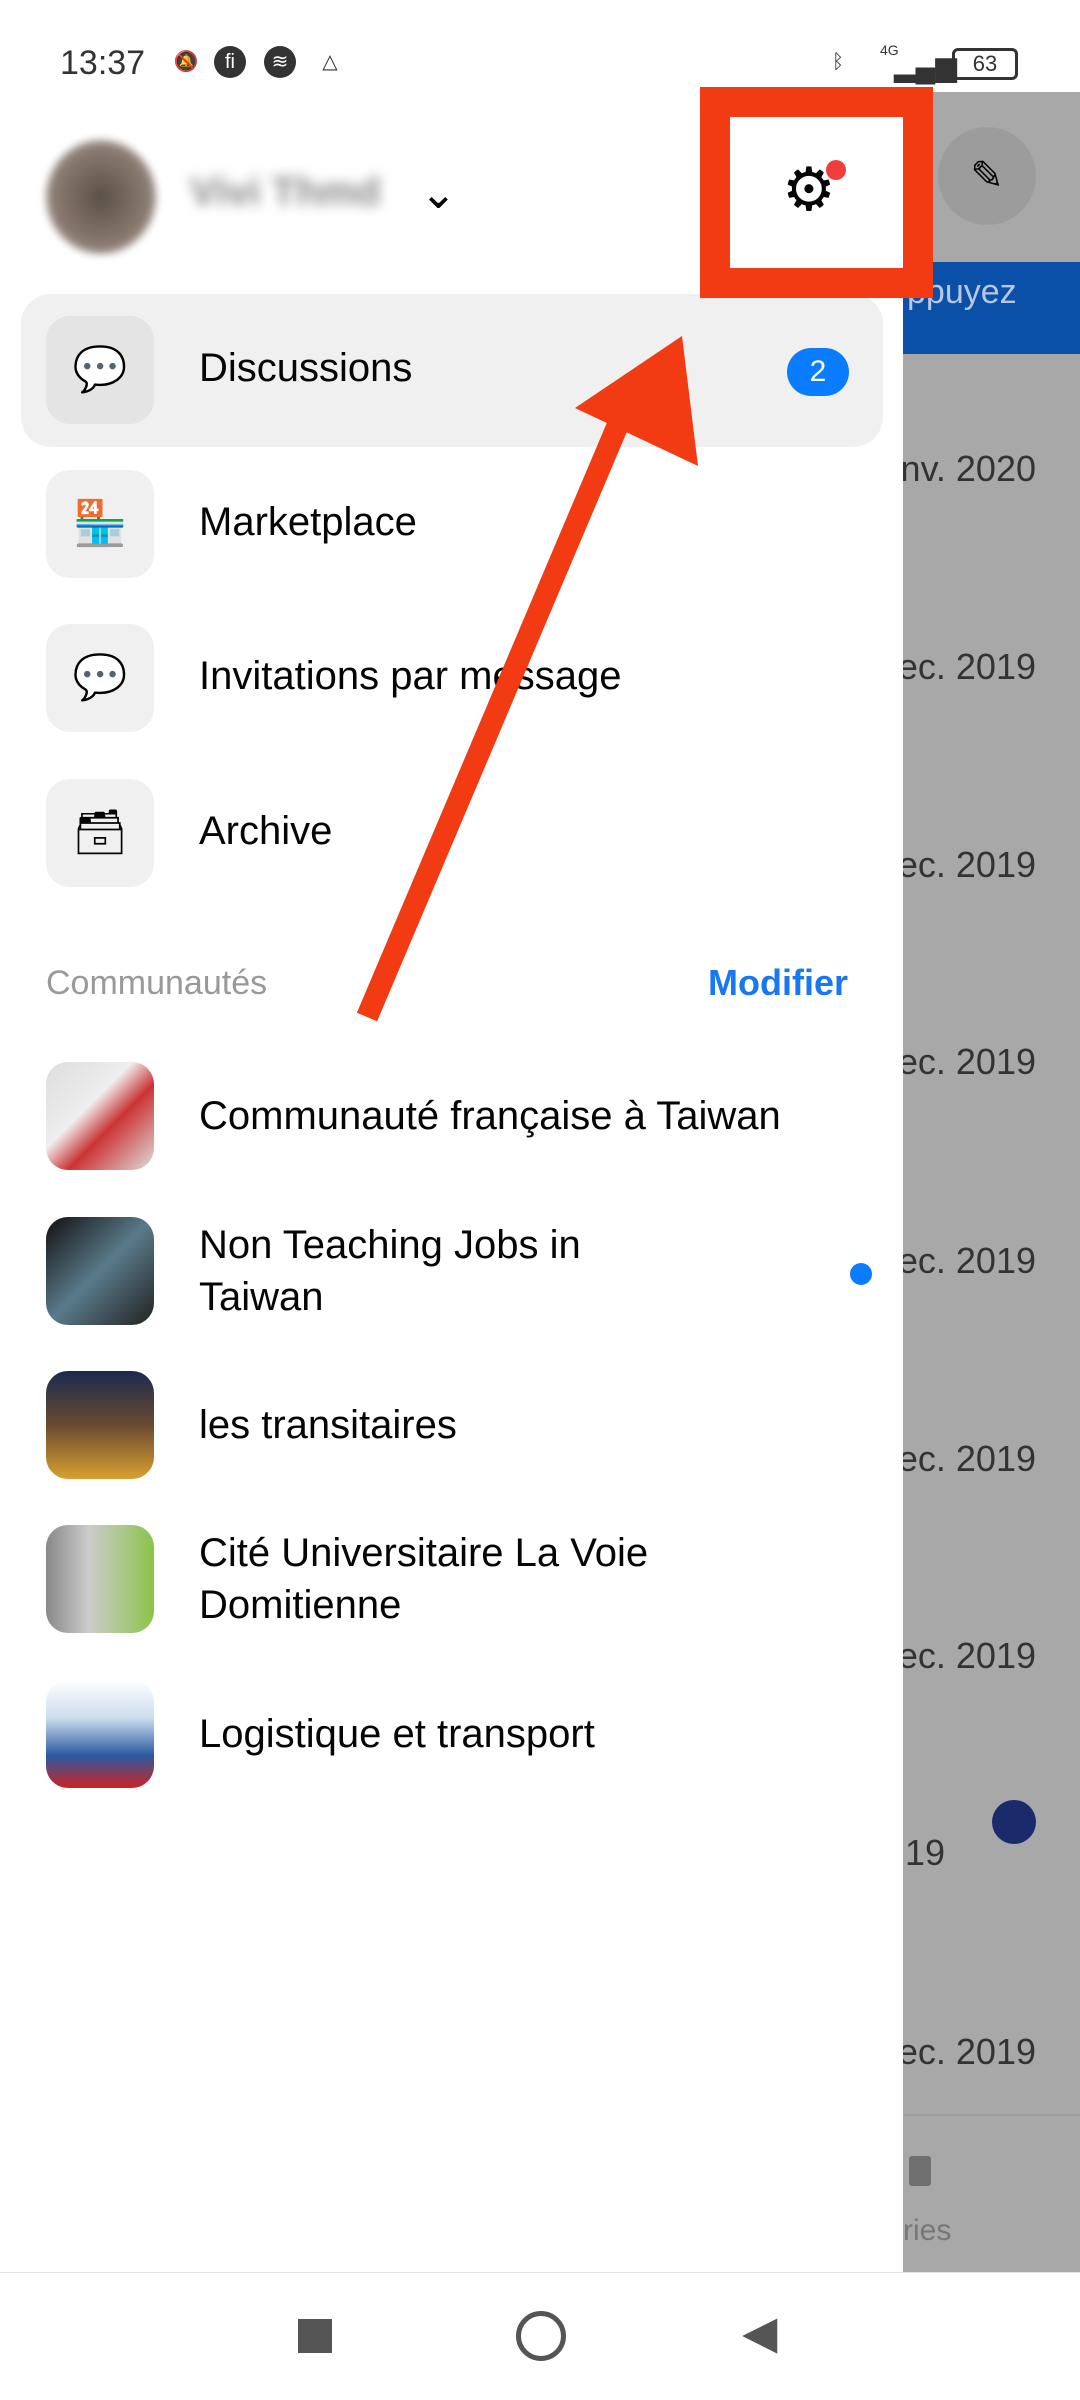 The image size is (1080, 2400). Describe the element at coordinates (493, 718) in the screenshot. I see `arrow-shaft` at that location.